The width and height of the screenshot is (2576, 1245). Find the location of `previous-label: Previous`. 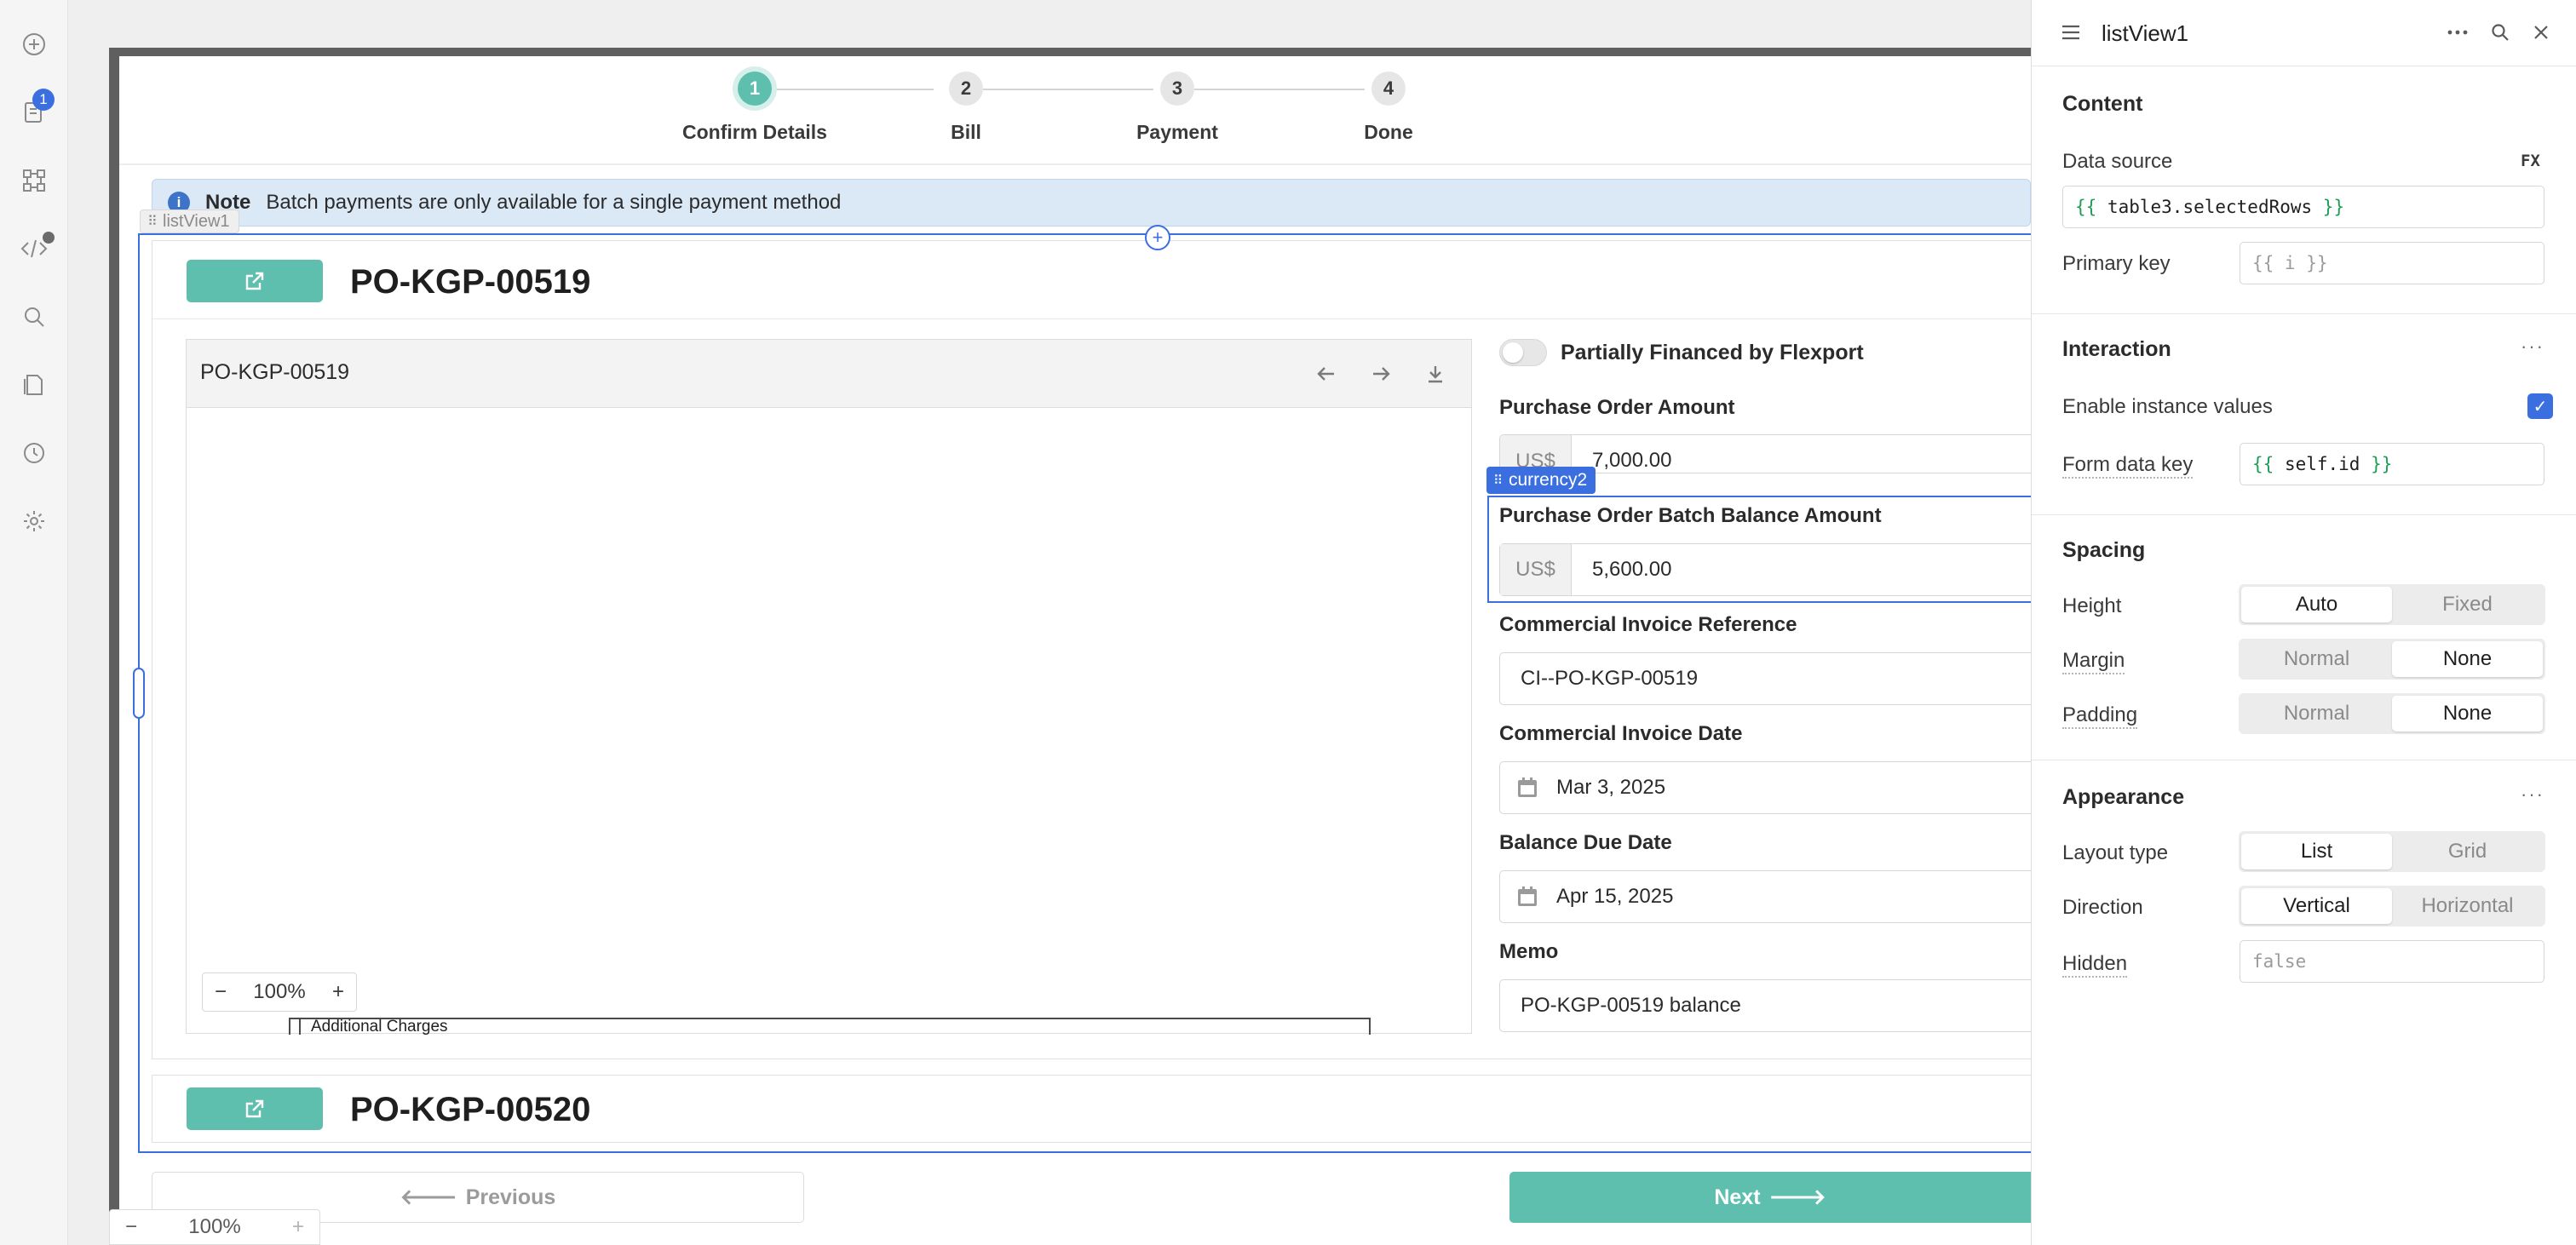

previous-label: Previous is located at coordinates (511, 1197).